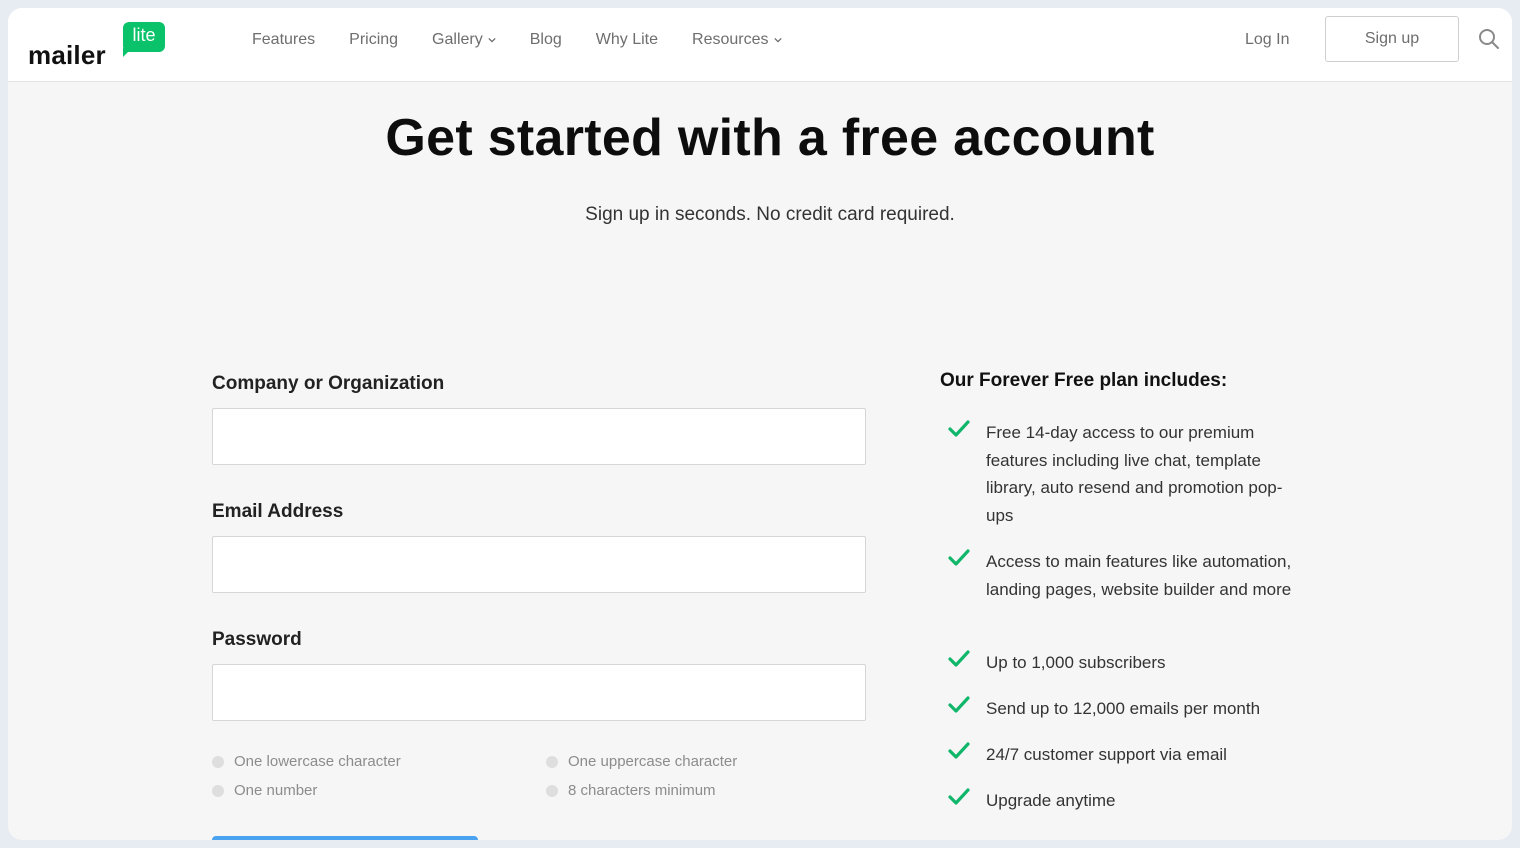  Describe the element at coordinates (278, 511) in the screenshot. I see `email-label: Email Address` at that location.